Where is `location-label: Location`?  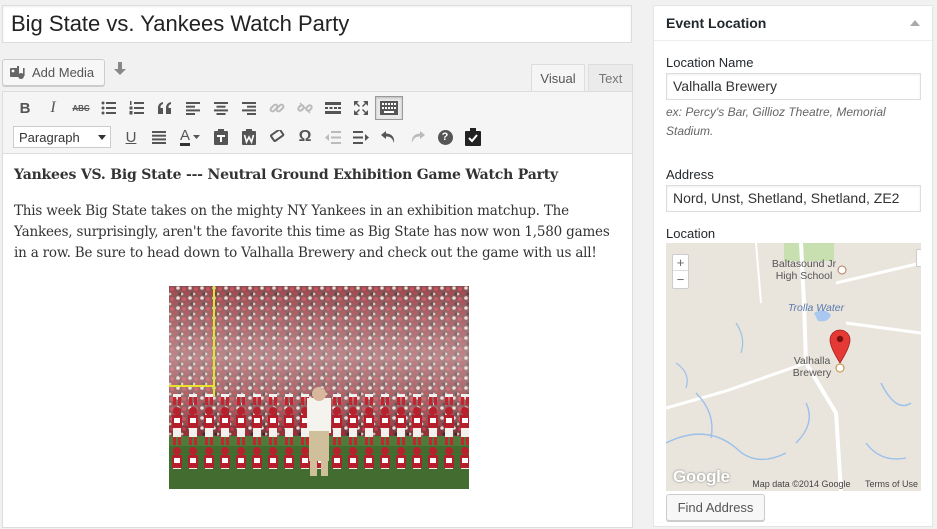 location-label: Location is located at coordinates (691, 233).